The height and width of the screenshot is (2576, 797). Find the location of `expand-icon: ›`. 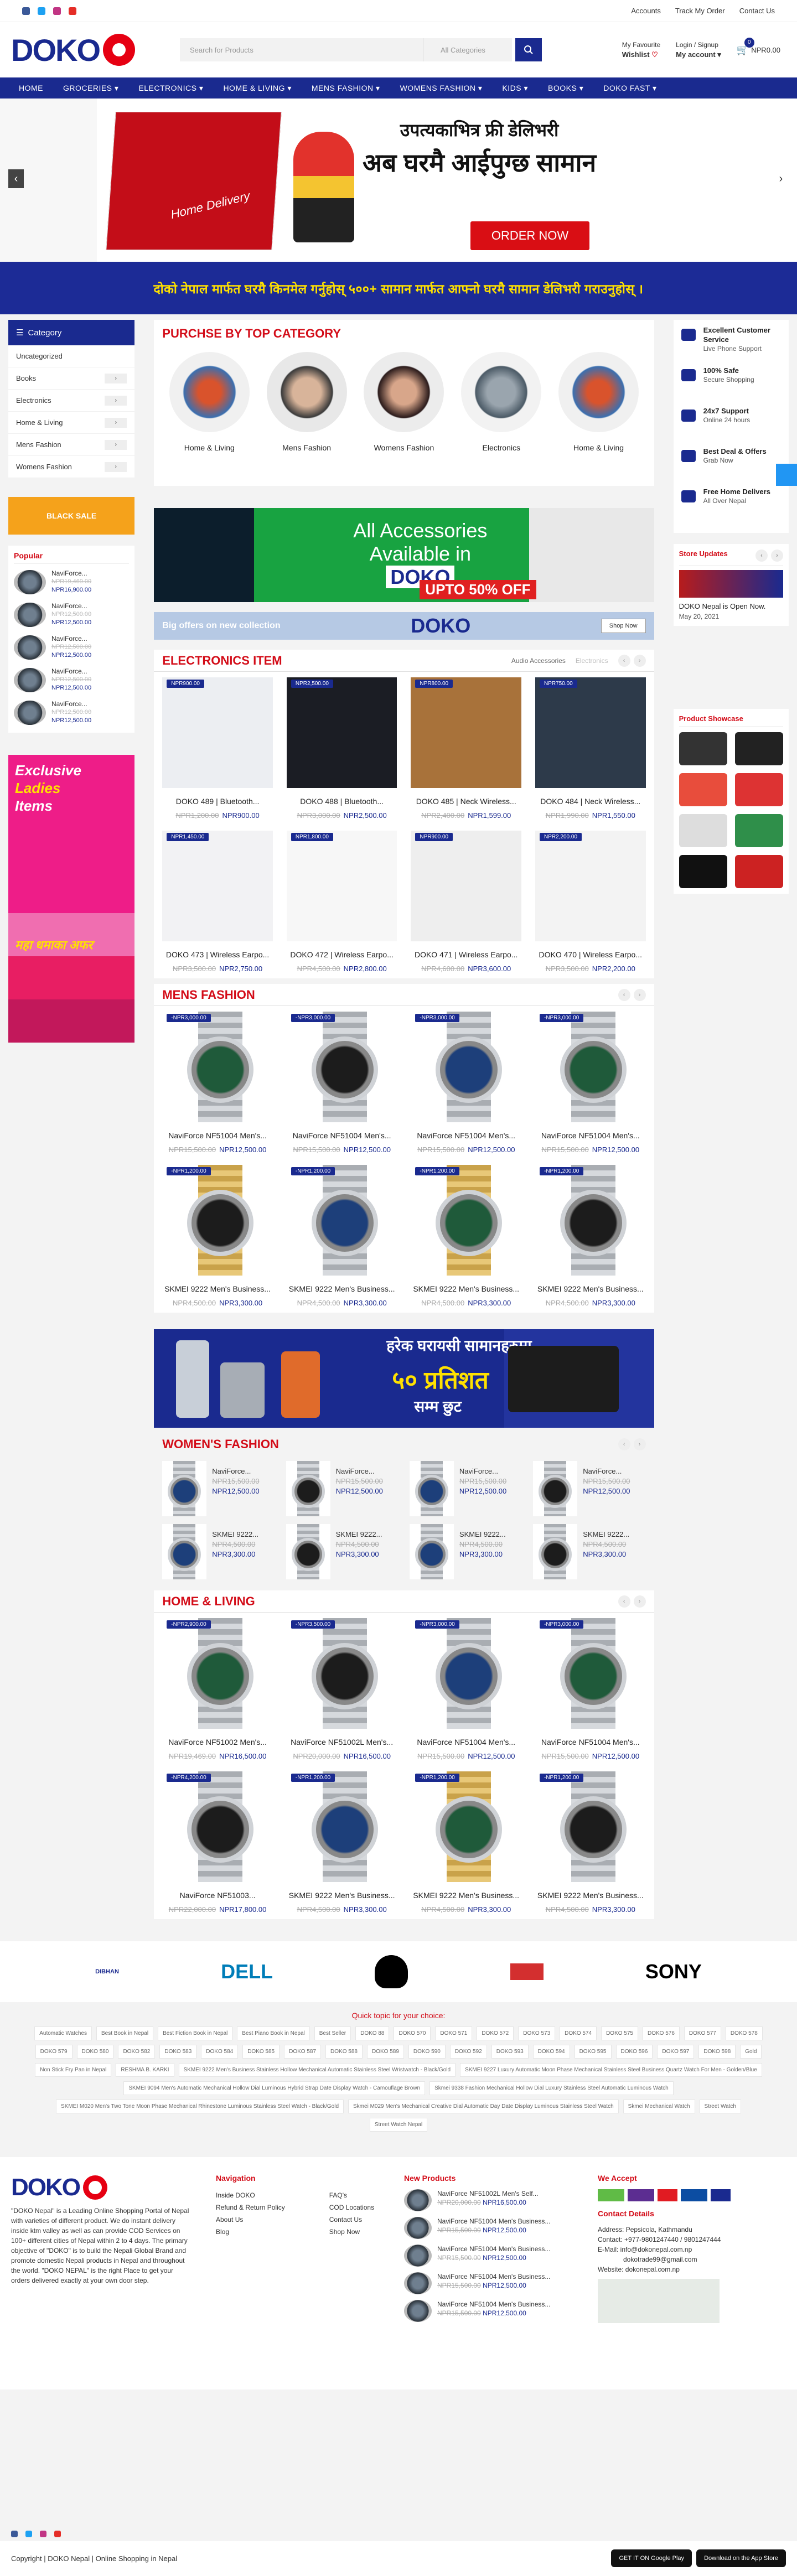

expand-icon: › is located at coordinates (116, 422).